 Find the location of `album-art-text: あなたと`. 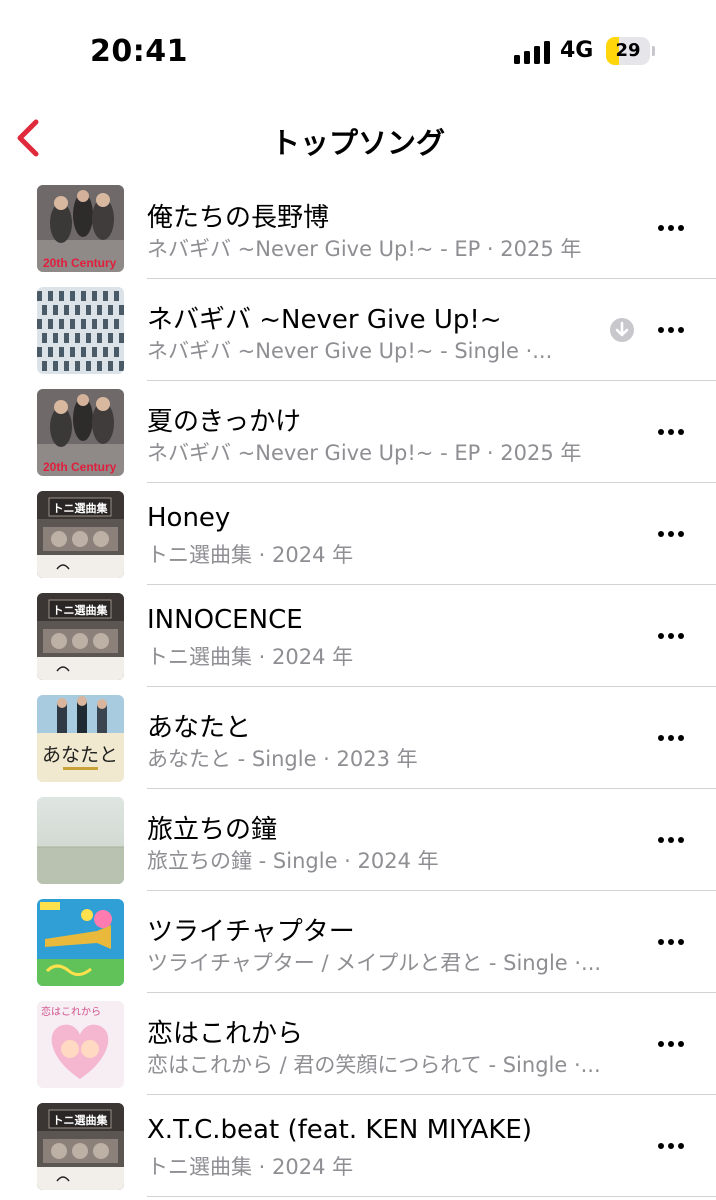

album-art-text: あなたと is located at coordinates (80, 755).